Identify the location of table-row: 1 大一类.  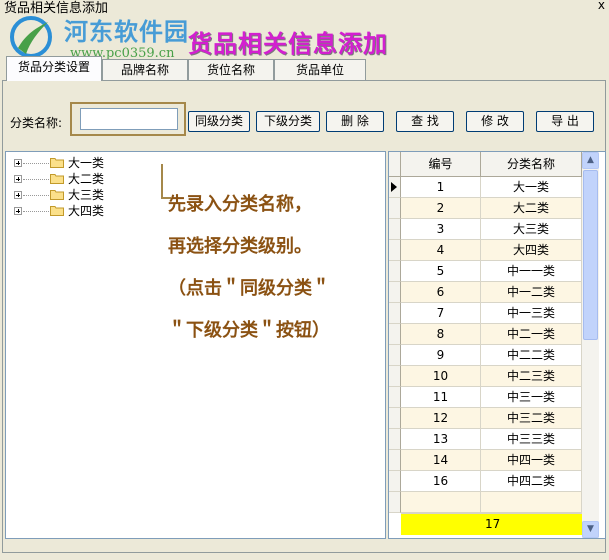
(485, 187).